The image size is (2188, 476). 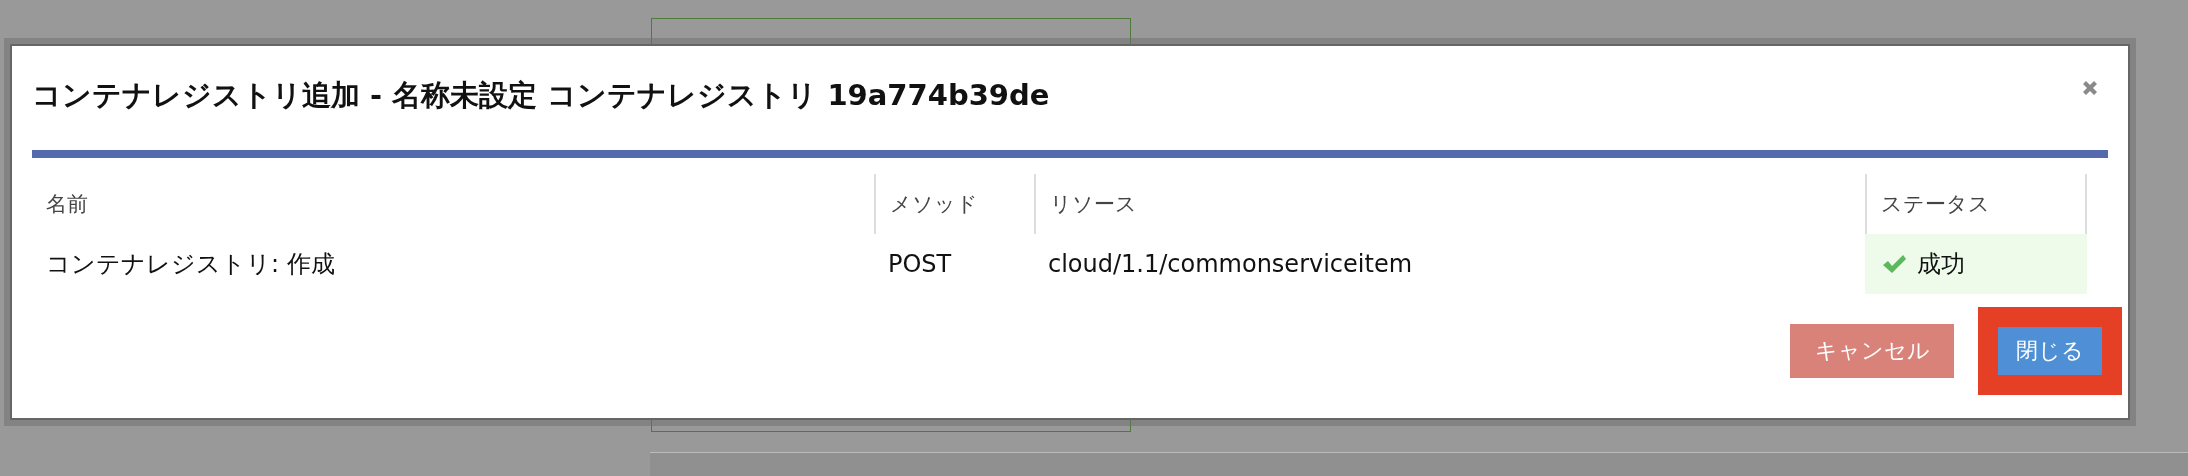 I want to click on dialog-title: コンテナレジストリ追加 - 名称未設定 コンテナレジストリ 19a774b39de, so click(x=541, y=95).